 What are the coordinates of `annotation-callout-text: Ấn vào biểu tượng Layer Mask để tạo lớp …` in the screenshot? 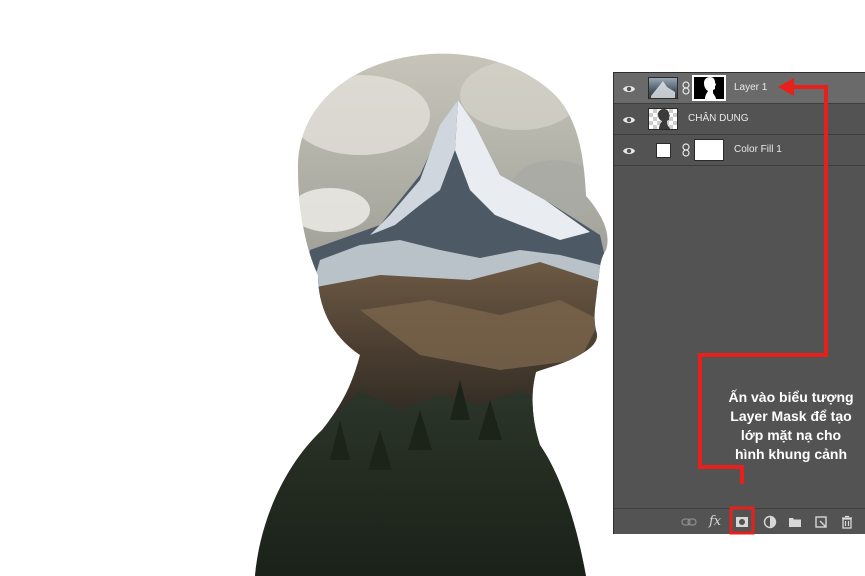 It's located at (788, 426).